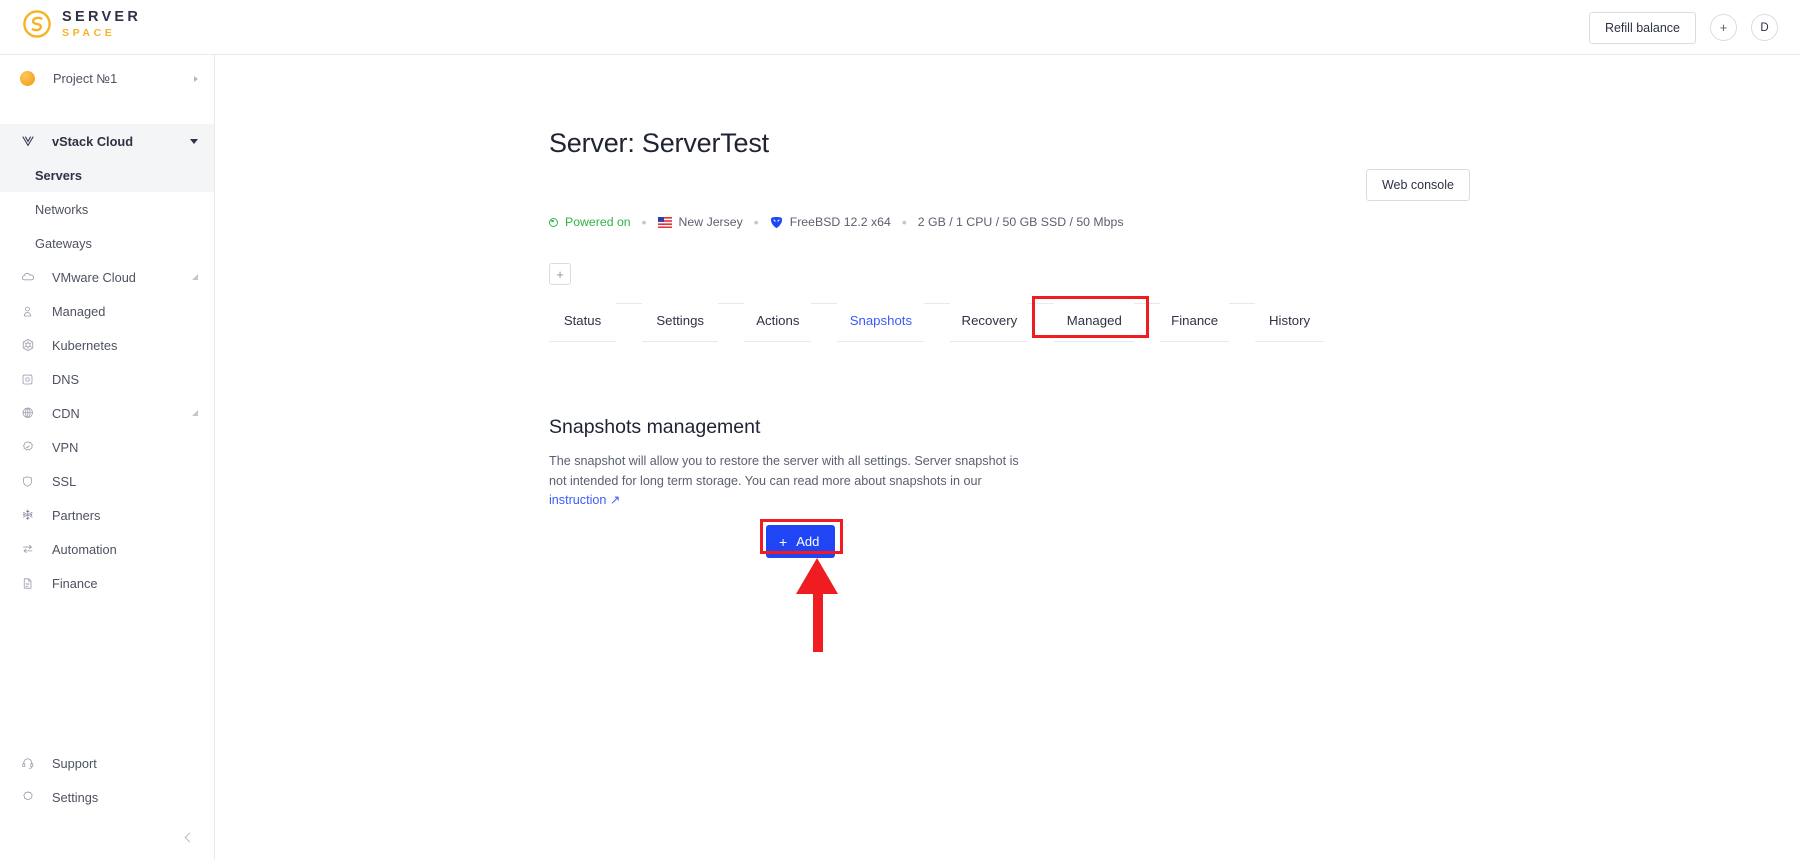 This screenshot has width=1800, height=860. Describe the element at coordinates (560, 274) in the screenshot. I see `add-tag-button: +` at that location.